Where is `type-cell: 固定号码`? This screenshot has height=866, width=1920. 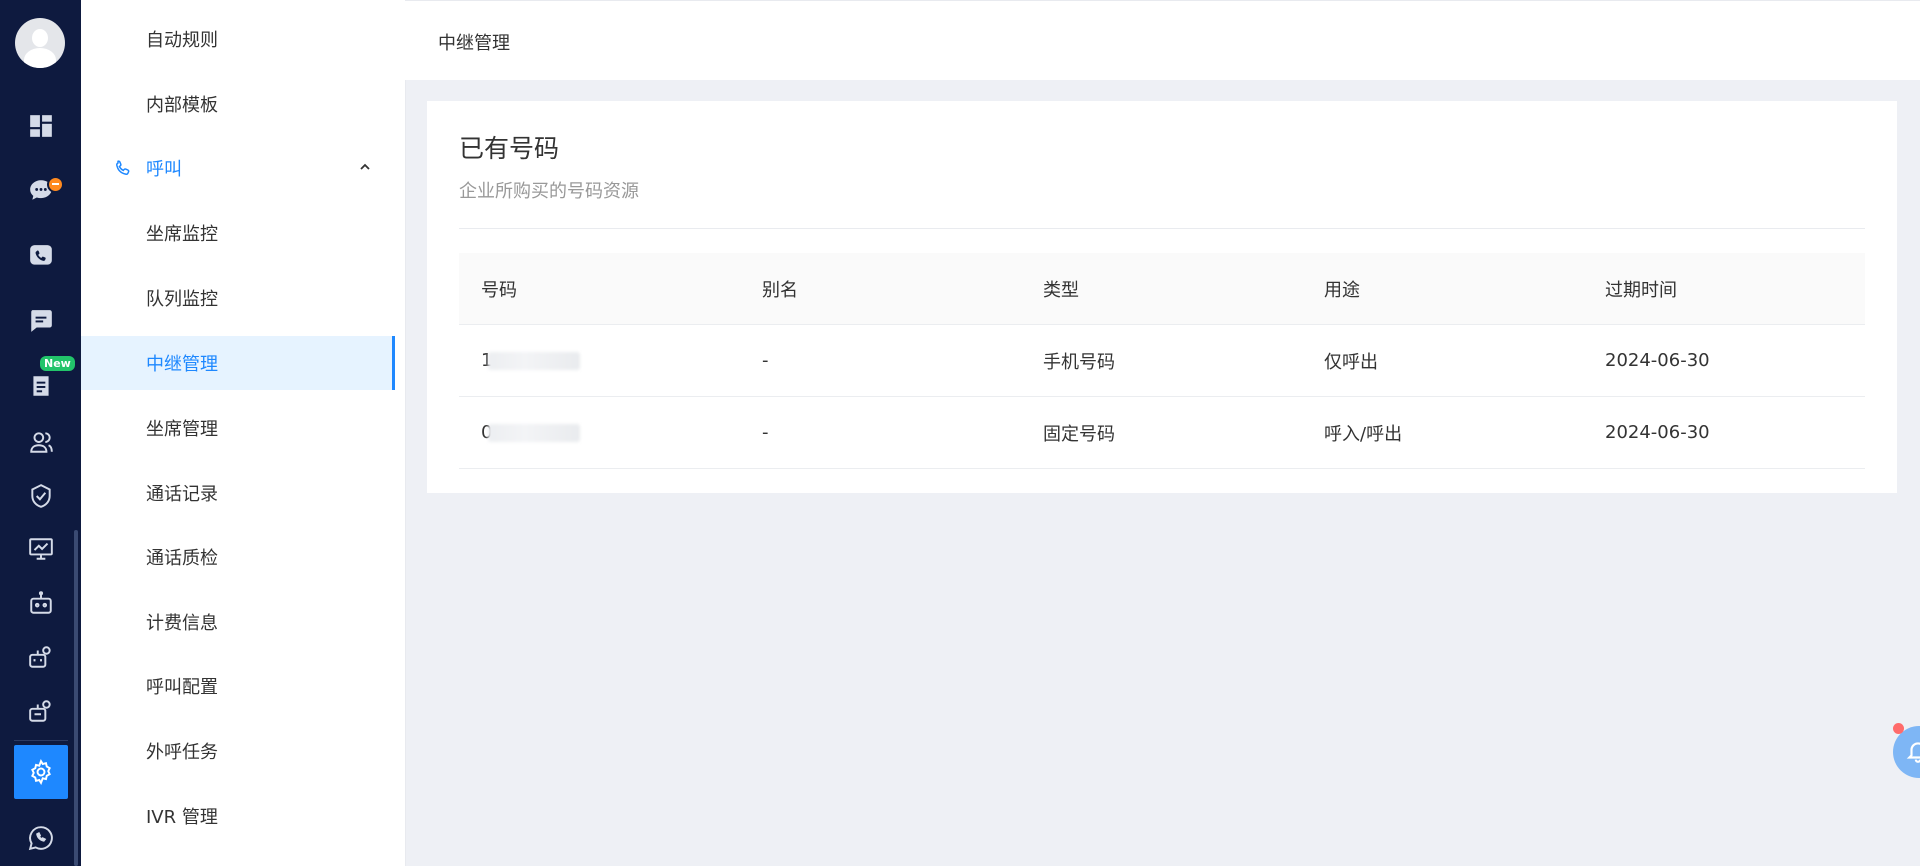 type-cell: 固定号码 is located at coordinates (1079, 434).